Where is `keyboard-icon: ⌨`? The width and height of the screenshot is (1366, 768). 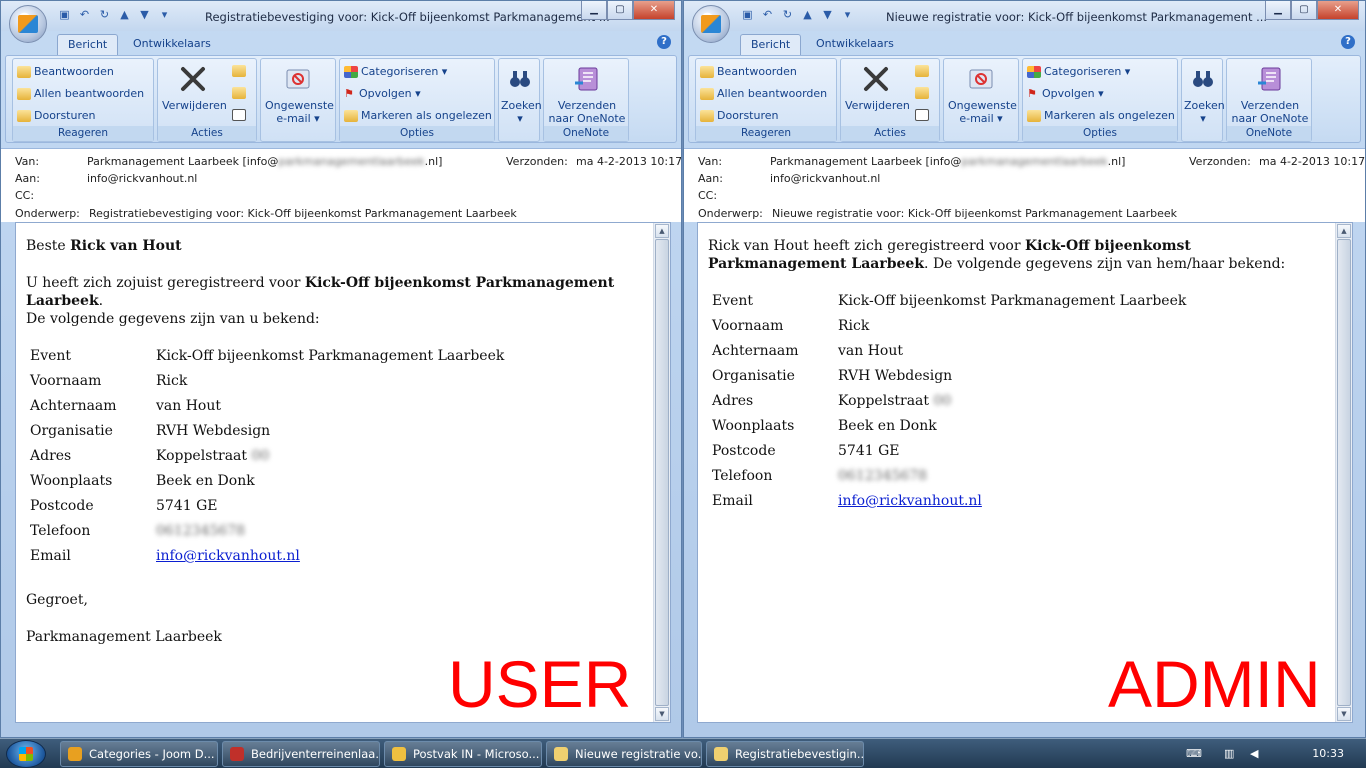
keyboard-icon: ⌨ is located at coordinates (1194, 753).